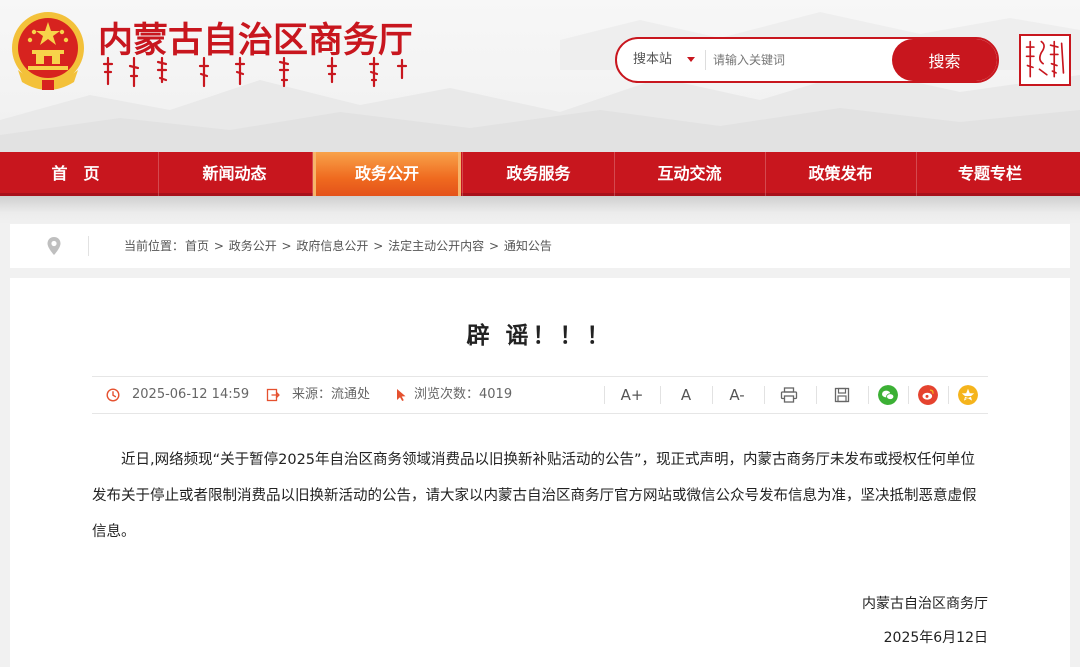 The height and width of the screenshot is (667, 1080). What do you see at coordinates (528, 246) in the screenshot?
I see `breadcrumb-item-notices: 通知公告` at bounding box center [528, 246].